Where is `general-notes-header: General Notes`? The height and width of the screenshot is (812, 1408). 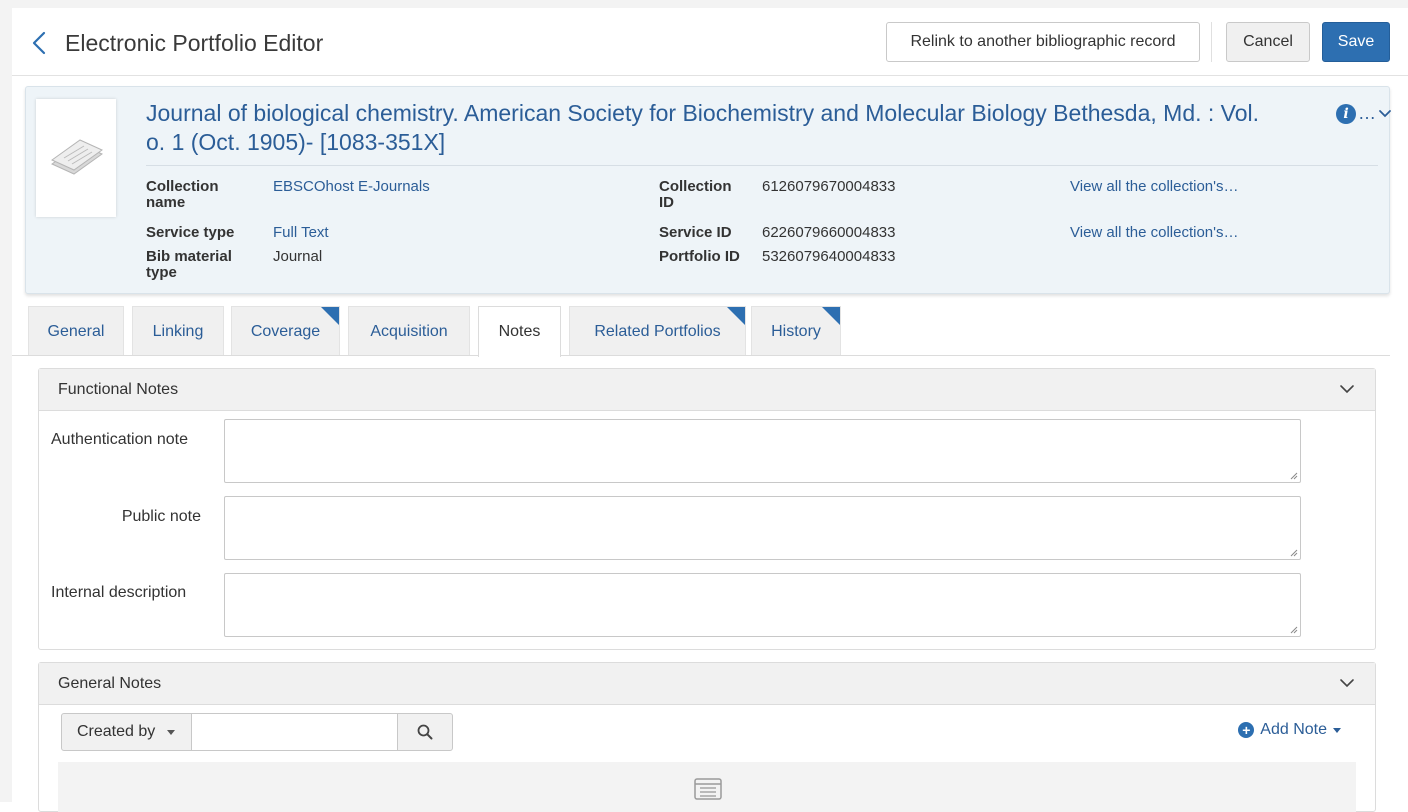
general-notes-header: General Notes is located at coordinates (707, 684).